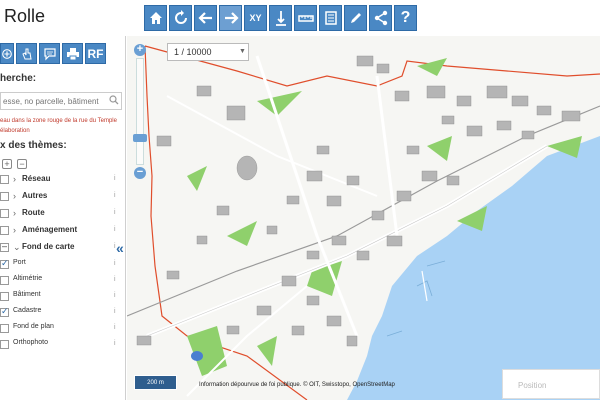 The image size is (600, 400). Describe the element at coordinates (22, 164) in the screenshot. I see `collapse-all-icon: −` at that location.